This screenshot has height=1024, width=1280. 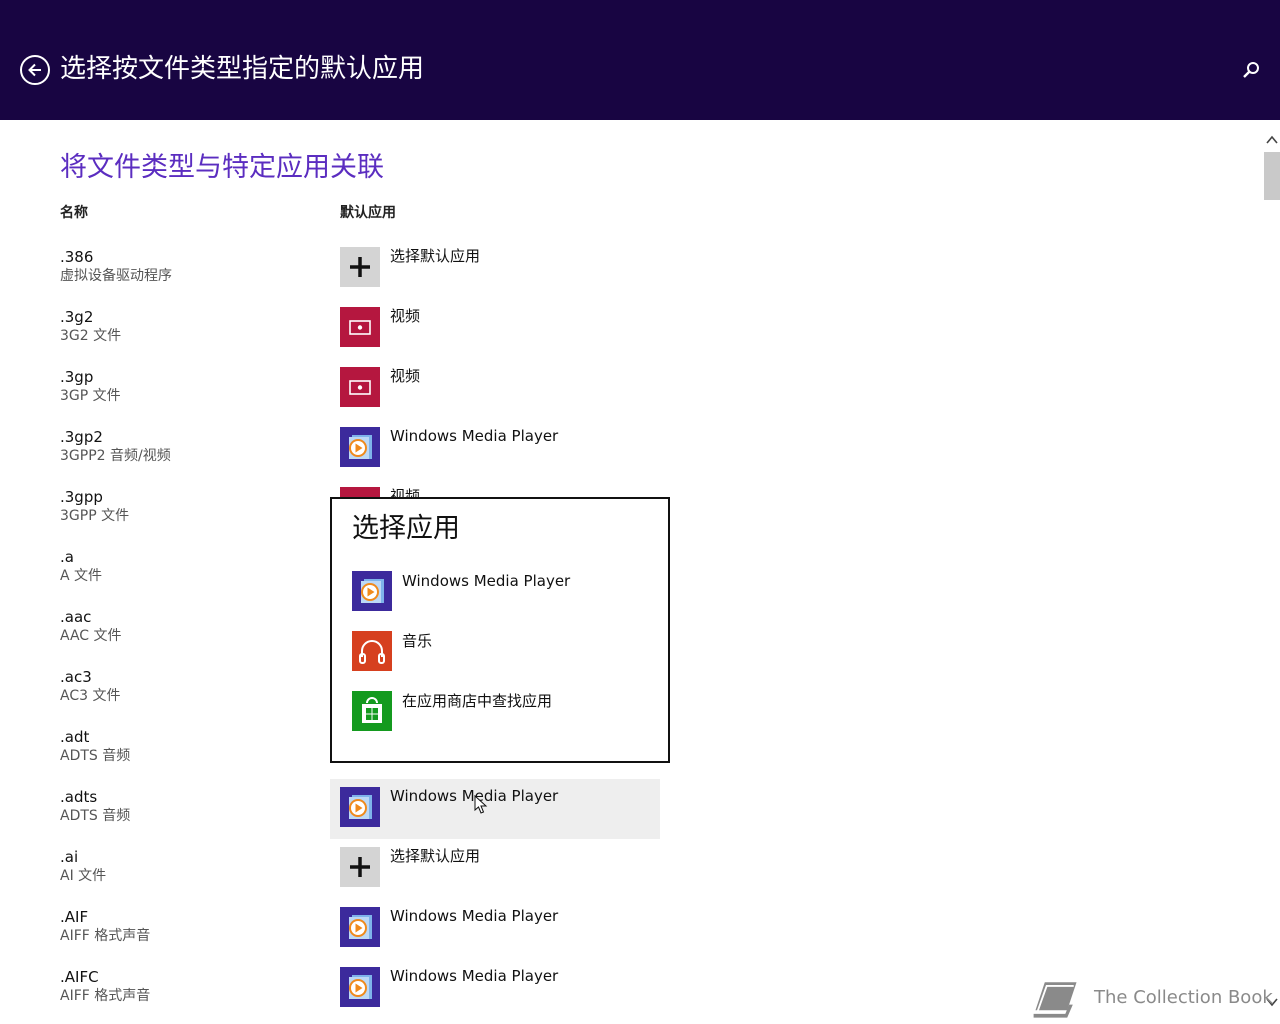 I want to click on file-extension: .386, so click(x=77, y=257).